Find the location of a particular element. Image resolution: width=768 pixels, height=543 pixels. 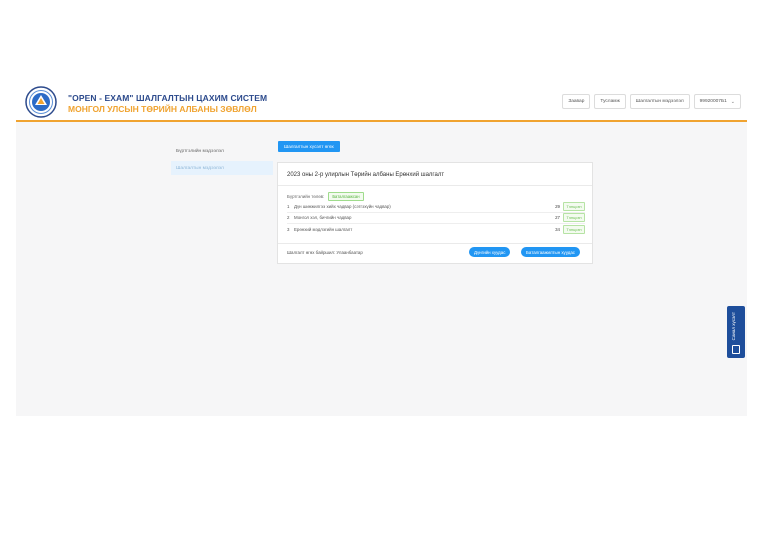

exam-score: 34 is located at coordinates (557, 230).